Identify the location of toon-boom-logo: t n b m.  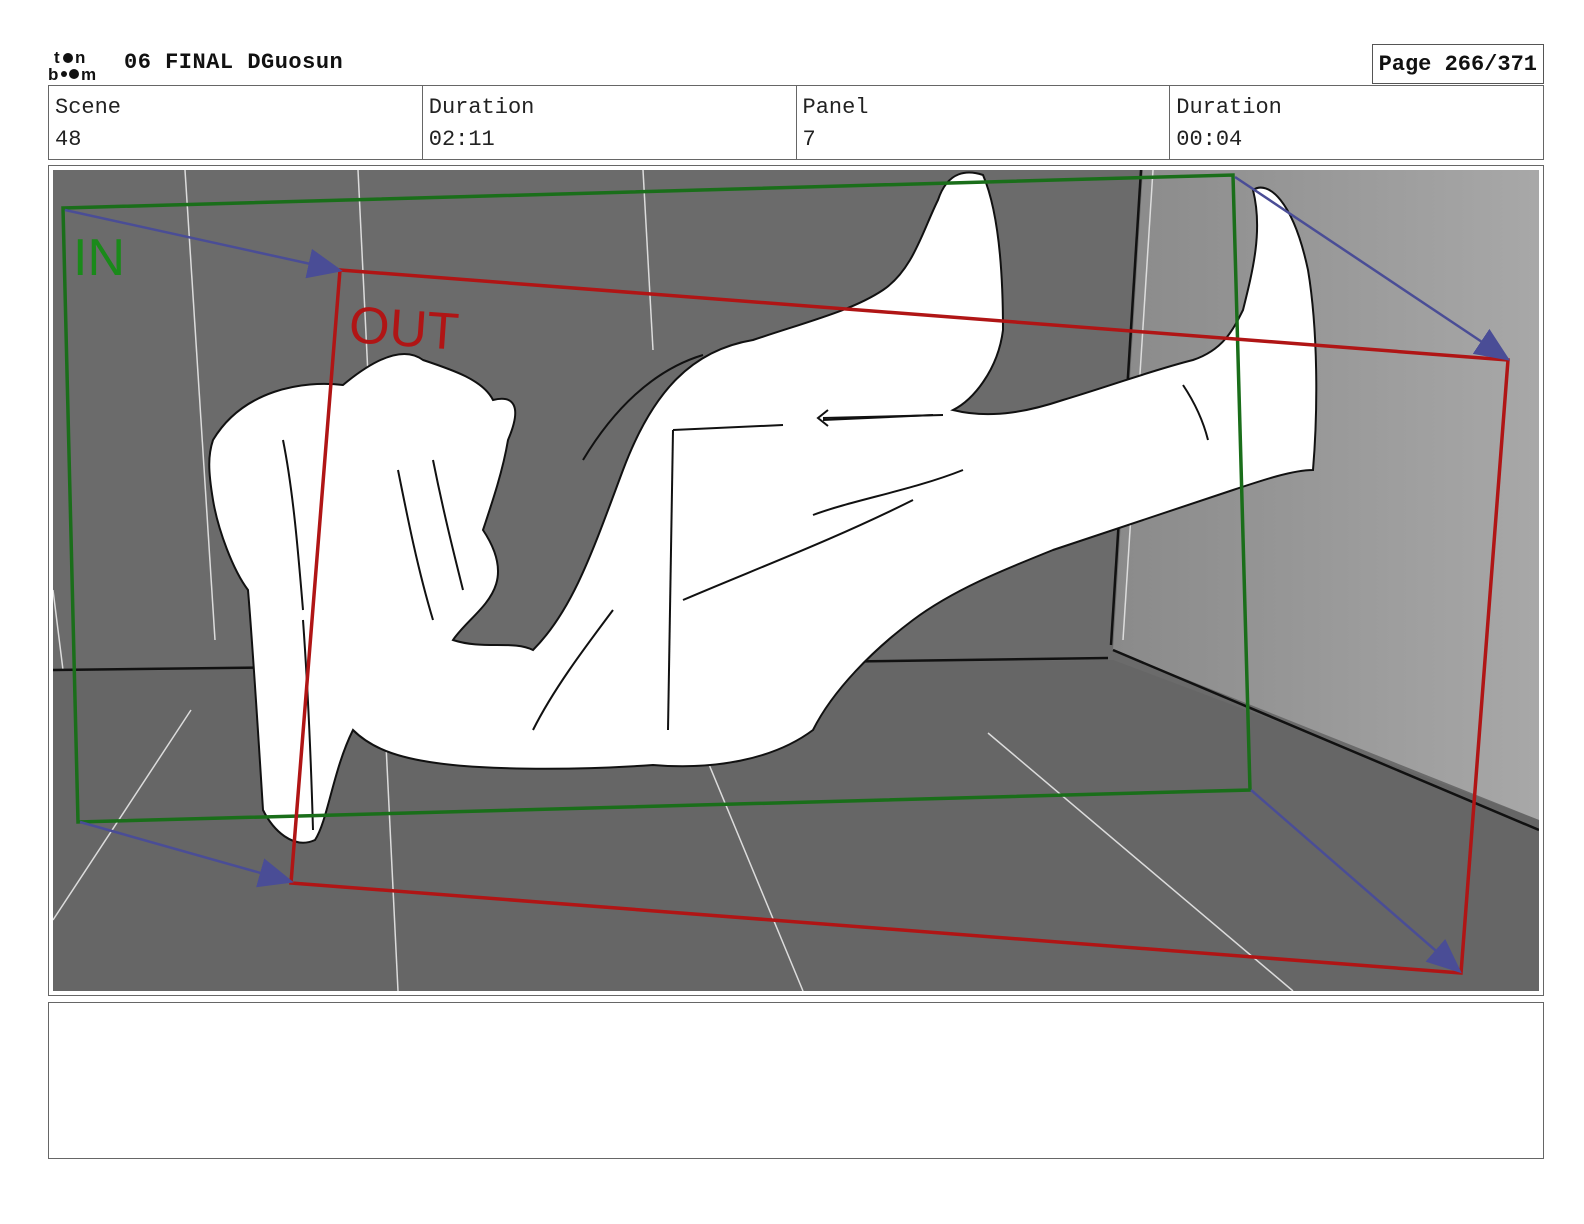
(72, 65).